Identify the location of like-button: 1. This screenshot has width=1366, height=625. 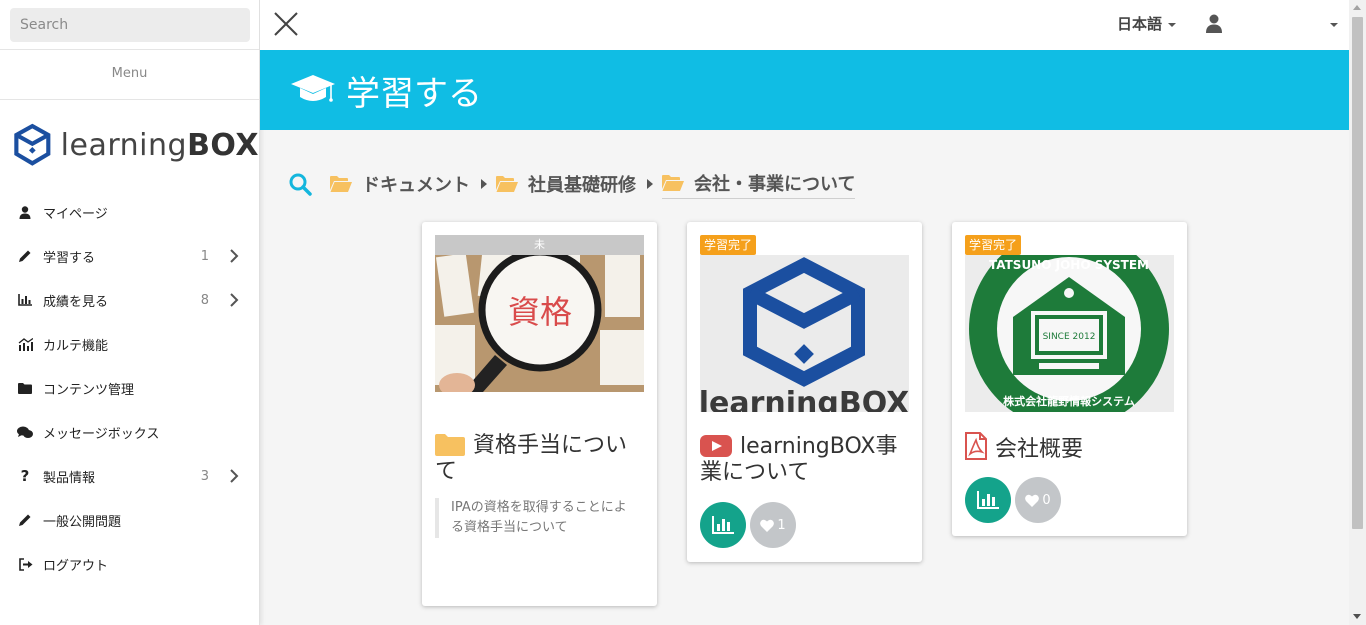
(773, 525).